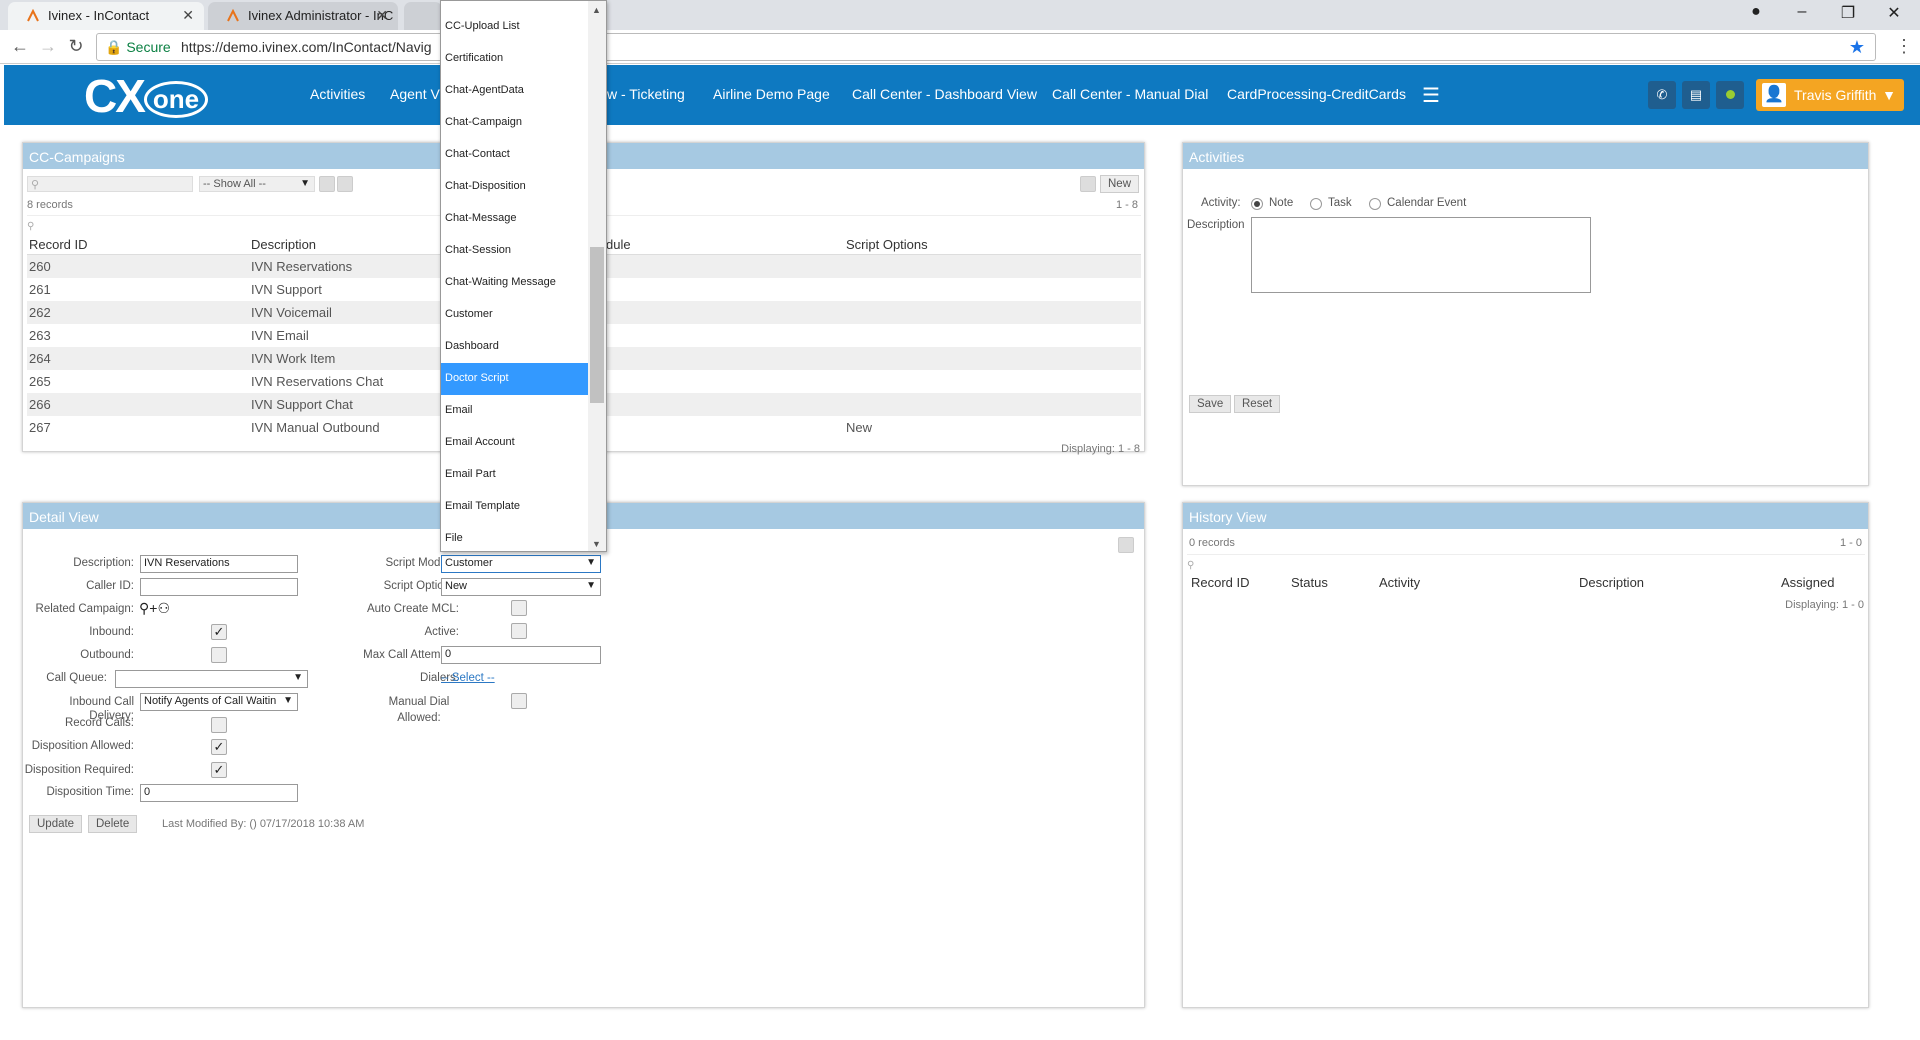  What do you see at coordinates (514, 379) in the screenshot?
I see `dropdown-option-selected: Doctor Script` at bounding box center [514, 379].